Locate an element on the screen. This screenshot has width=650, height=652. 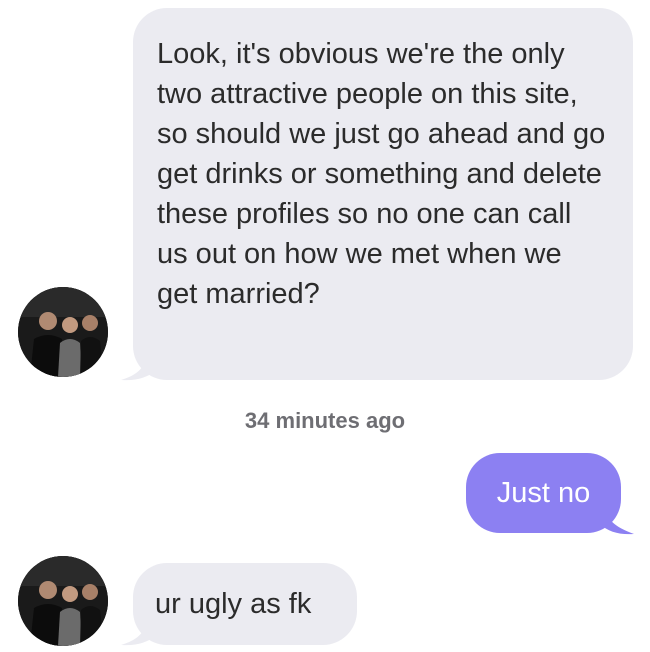
outgoing-message-bubble: Just no is located at coordinates (543, 493).